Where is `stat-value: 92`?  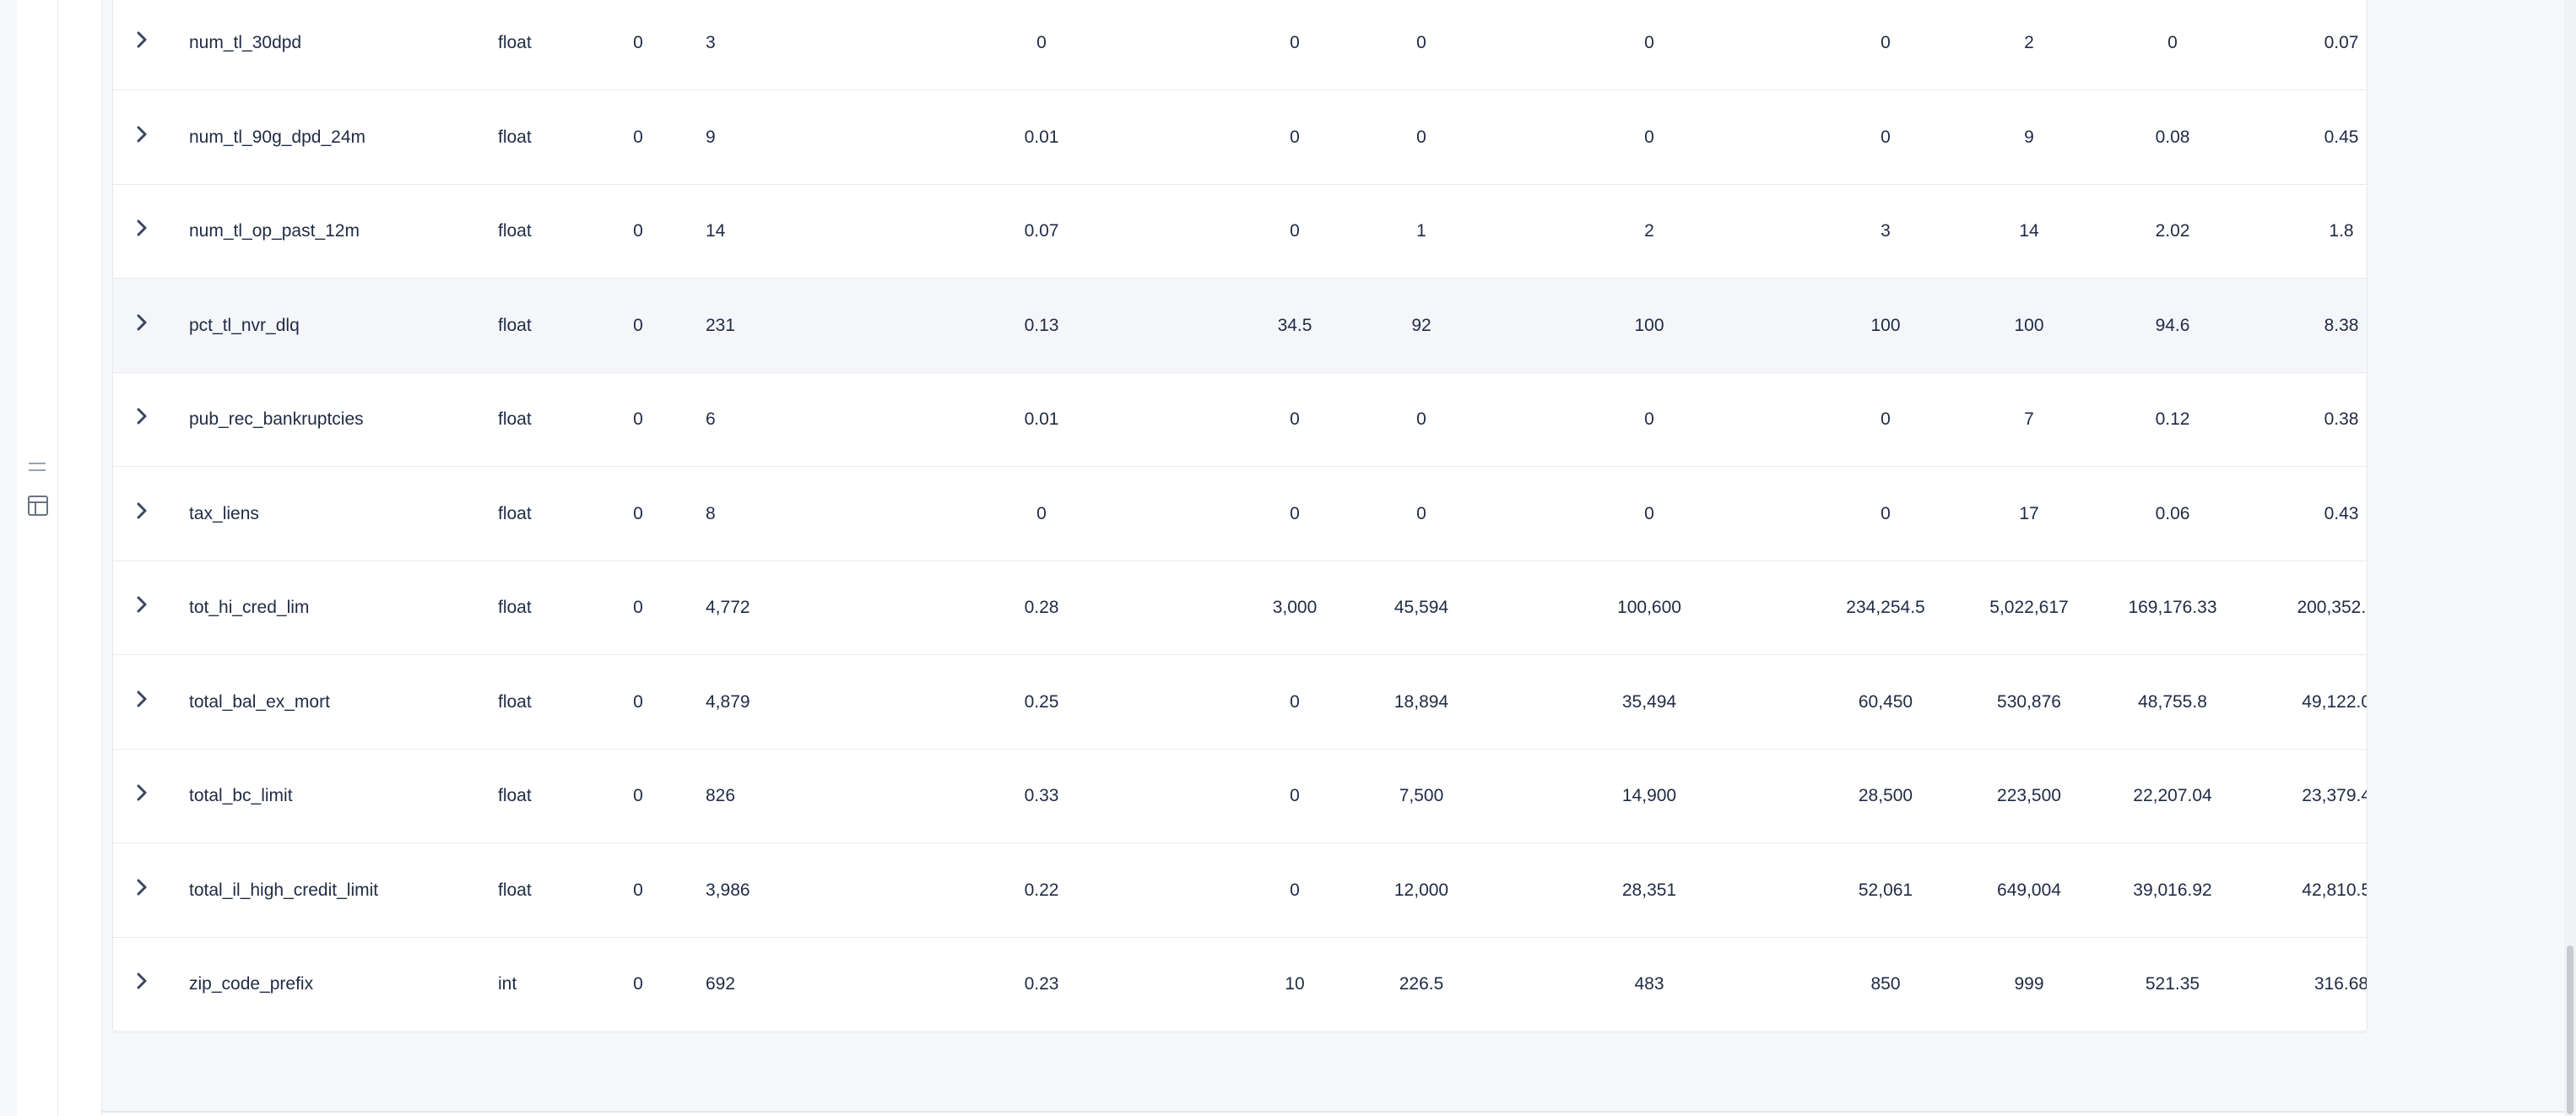
stat-value: 92 is located at coordinates (1421, 325).